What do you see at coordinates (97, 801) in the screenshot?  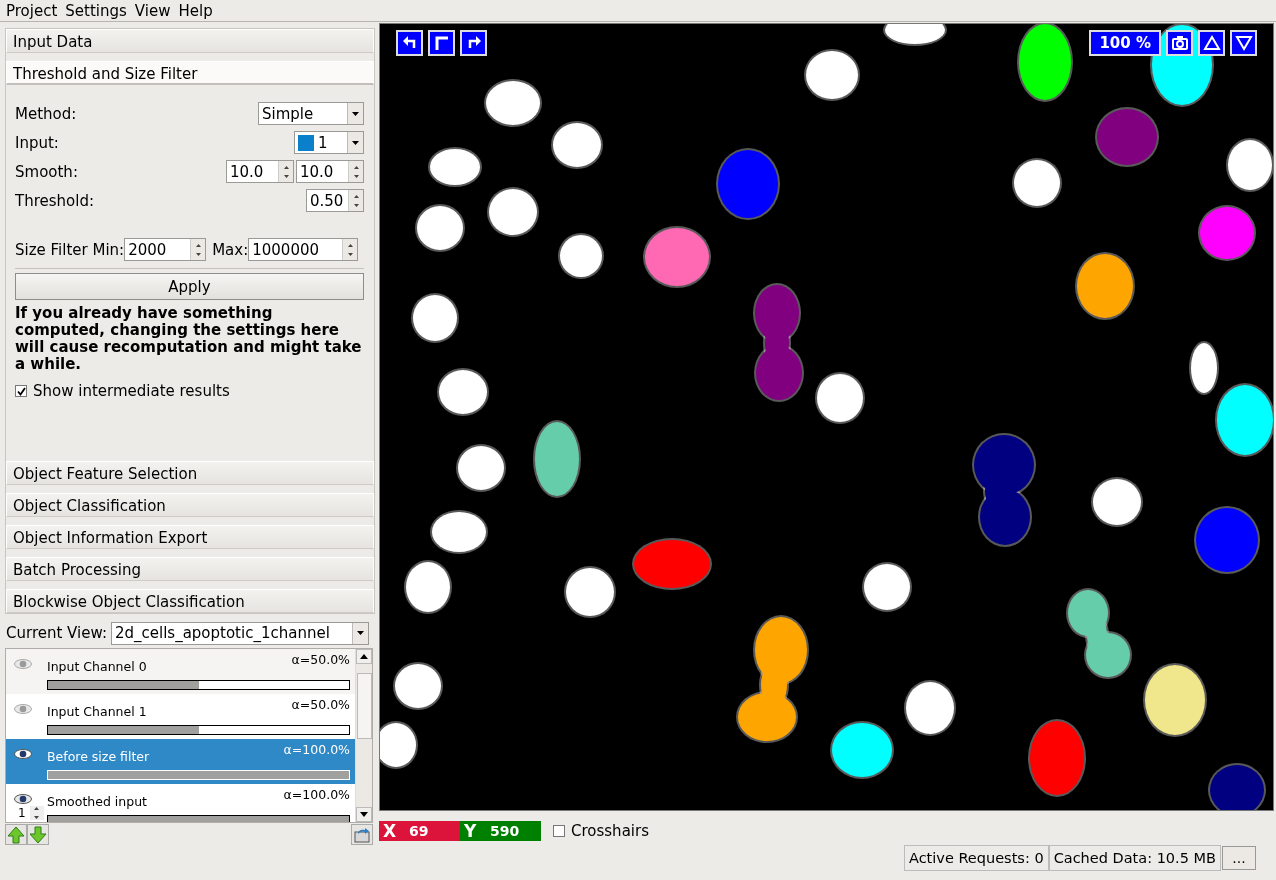 I see `layer-name: Smoothed input` at bounding box center [97, 801].